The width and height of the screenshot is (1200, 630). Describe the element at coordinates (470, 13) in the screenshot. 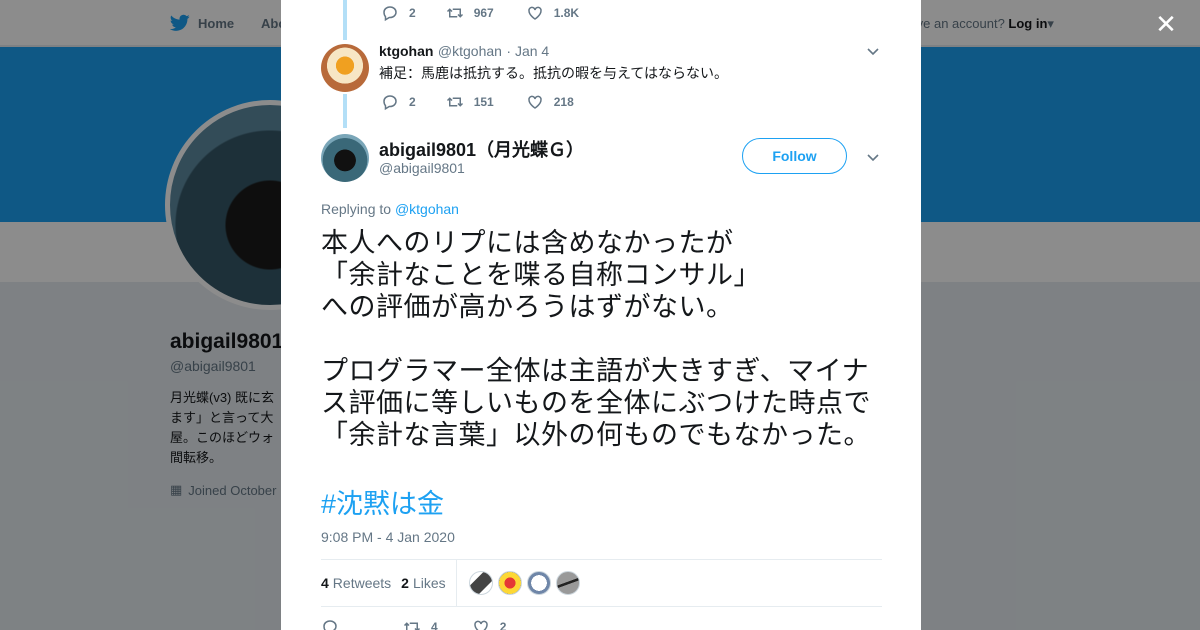

I see `retweet-button: 967` at that location.